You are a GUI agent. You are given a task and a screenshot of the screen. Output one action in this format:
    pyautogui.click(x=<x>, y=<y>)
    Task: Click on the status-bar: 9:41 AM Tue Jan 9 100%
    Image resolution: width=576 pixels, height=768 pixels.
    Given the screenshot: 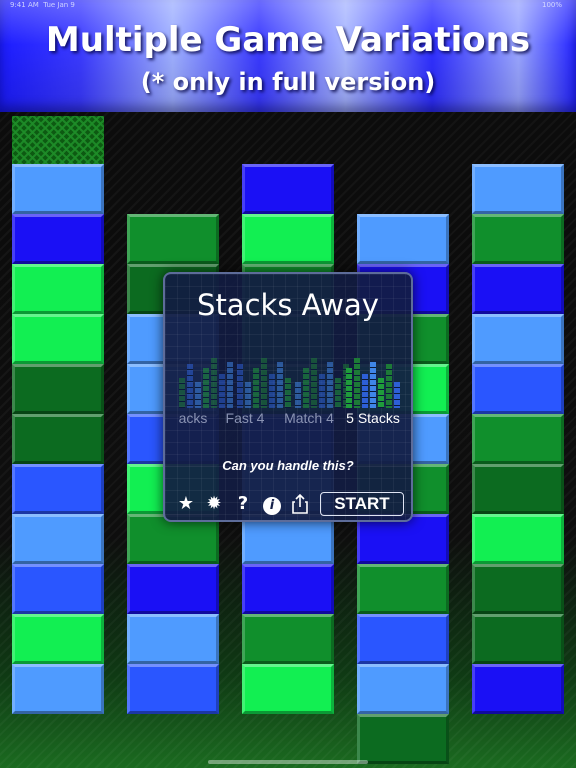 What is the action you would take?
    pyautogui.click(x=288, y=6)
    